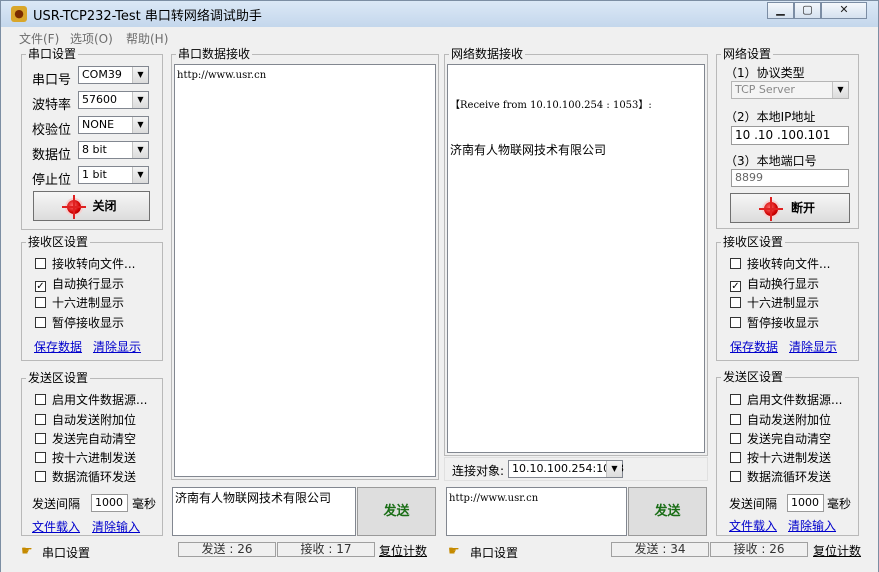 The image size is (879, 572). What do you see at coordinates (790, 208) in the screenshot?
I see `network-disconnect-button: 断开` at bounding box center [790, 208].